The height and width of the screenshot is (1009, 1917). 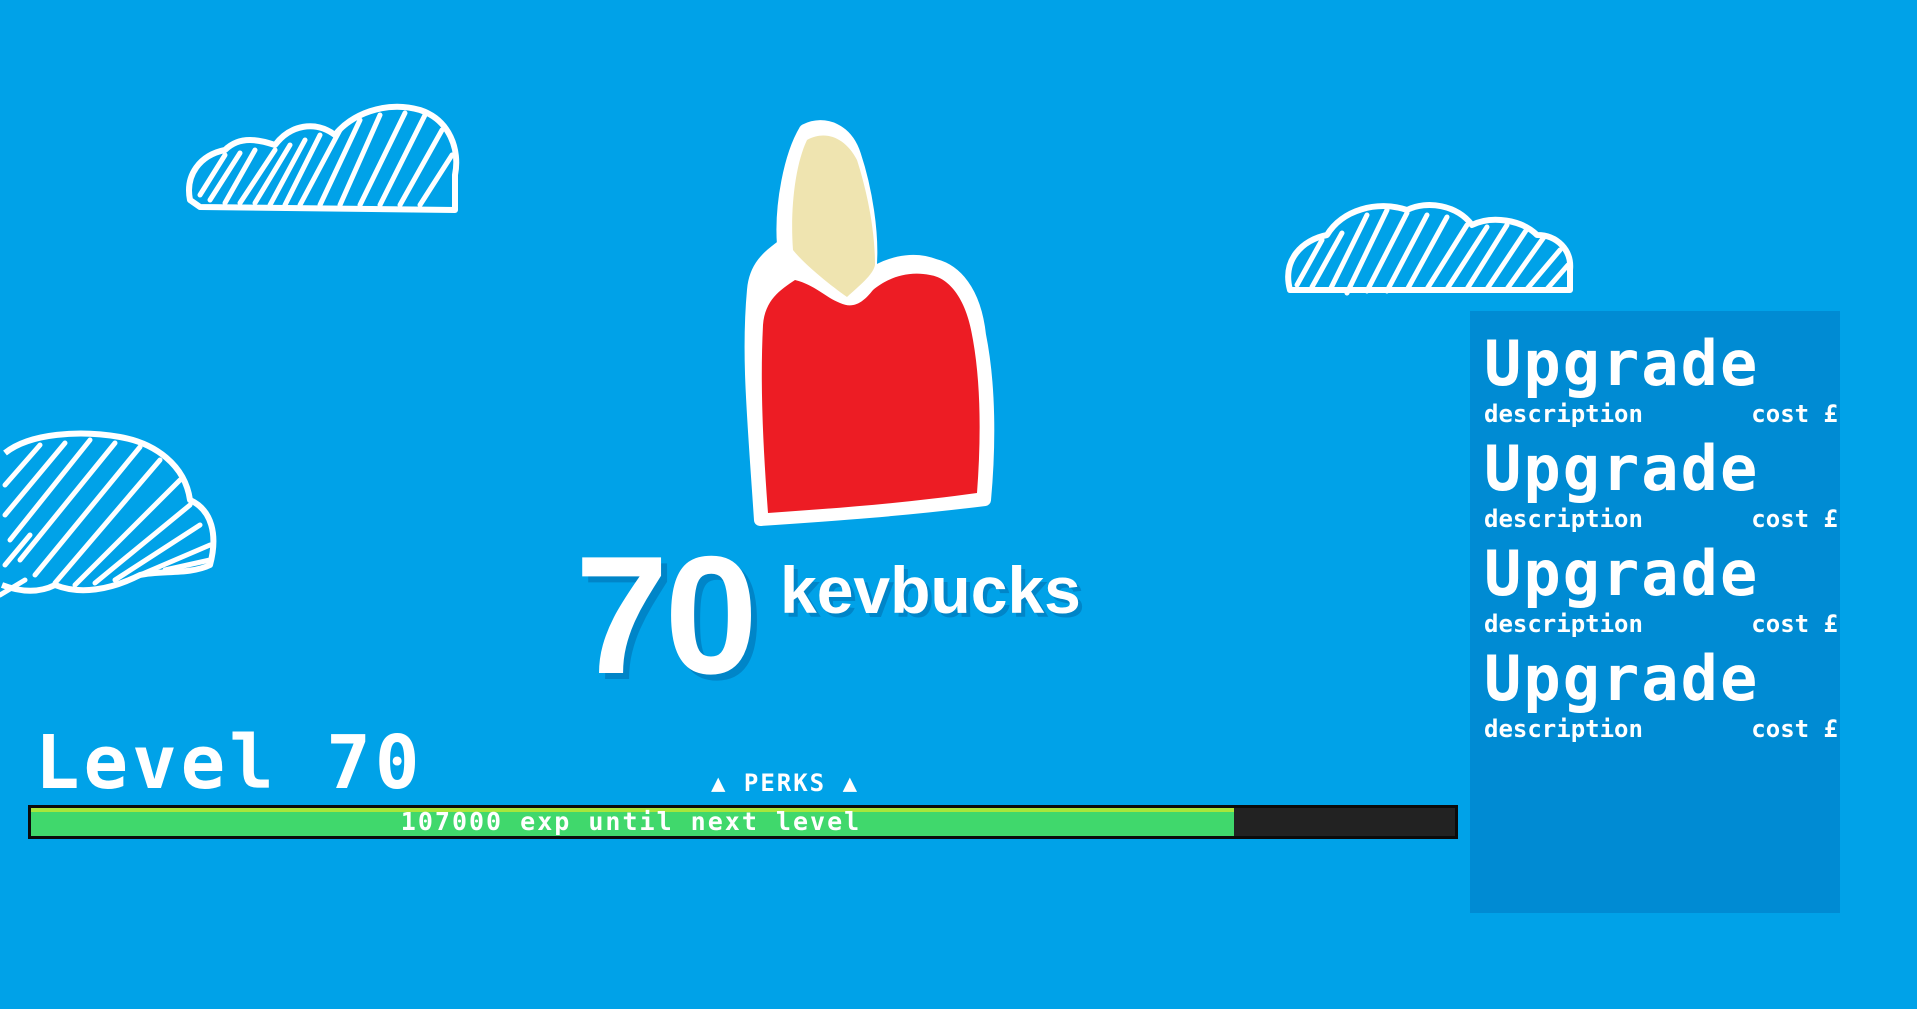 I want to click on exp-progress-text: 107000 exp until next level, so click(x=631, y=821).